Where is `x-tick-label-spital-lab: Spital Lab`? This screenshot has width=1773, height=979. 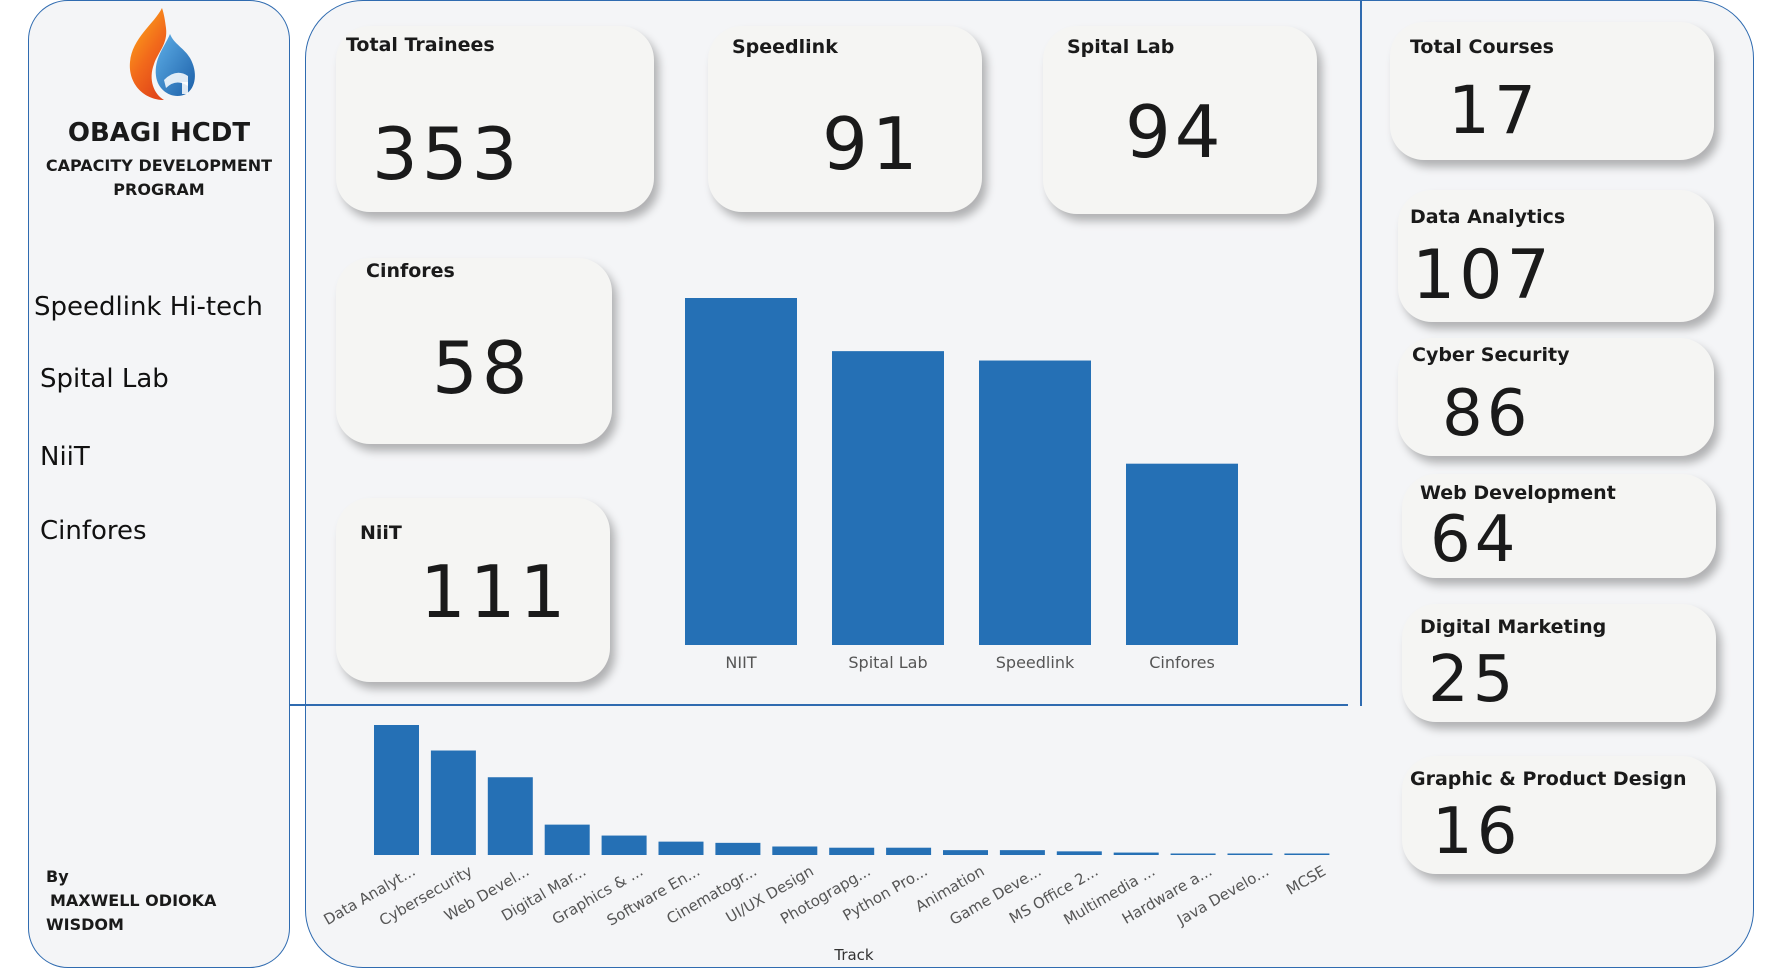
x-tick-label-spital-lab: Spital Lab is located at coordinates (887, 662).